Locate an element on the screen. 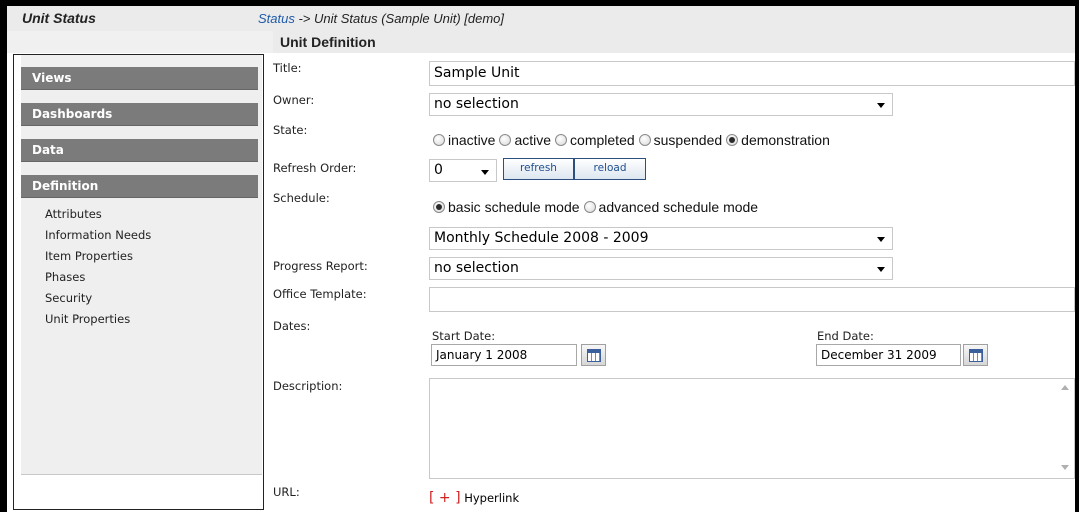 This screenshot has width=1079, height=512. refresh-order-select: 0 is located at coordinates (463, 170).